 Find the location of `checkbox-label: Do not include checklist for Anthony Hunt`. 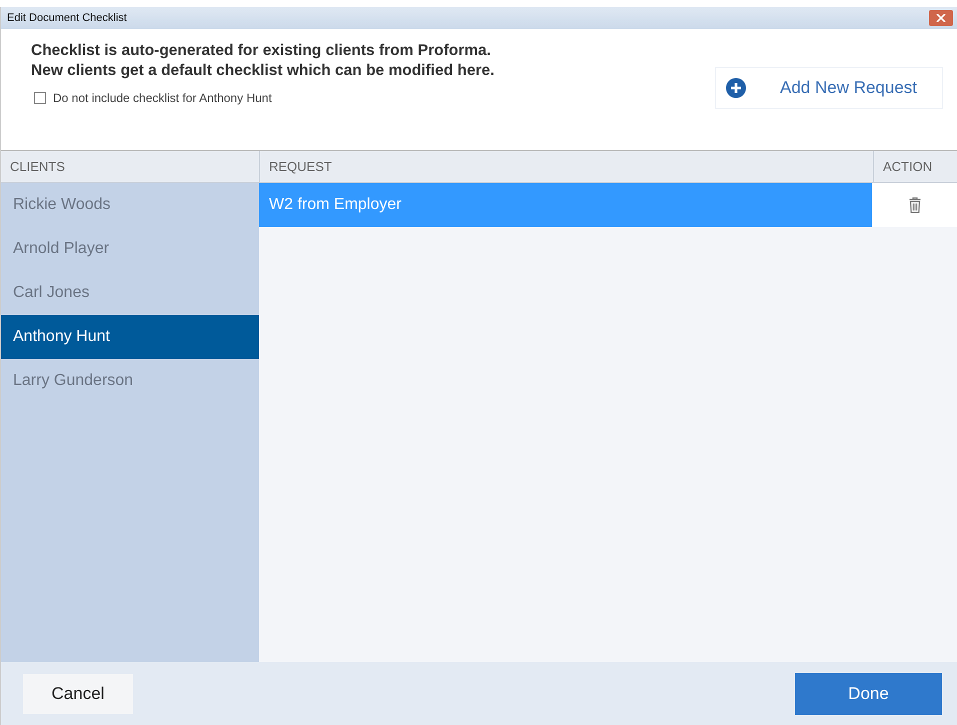

checkbox-label: Do not include checklist for Anthony Hunt is located at coordinates (162, 98).